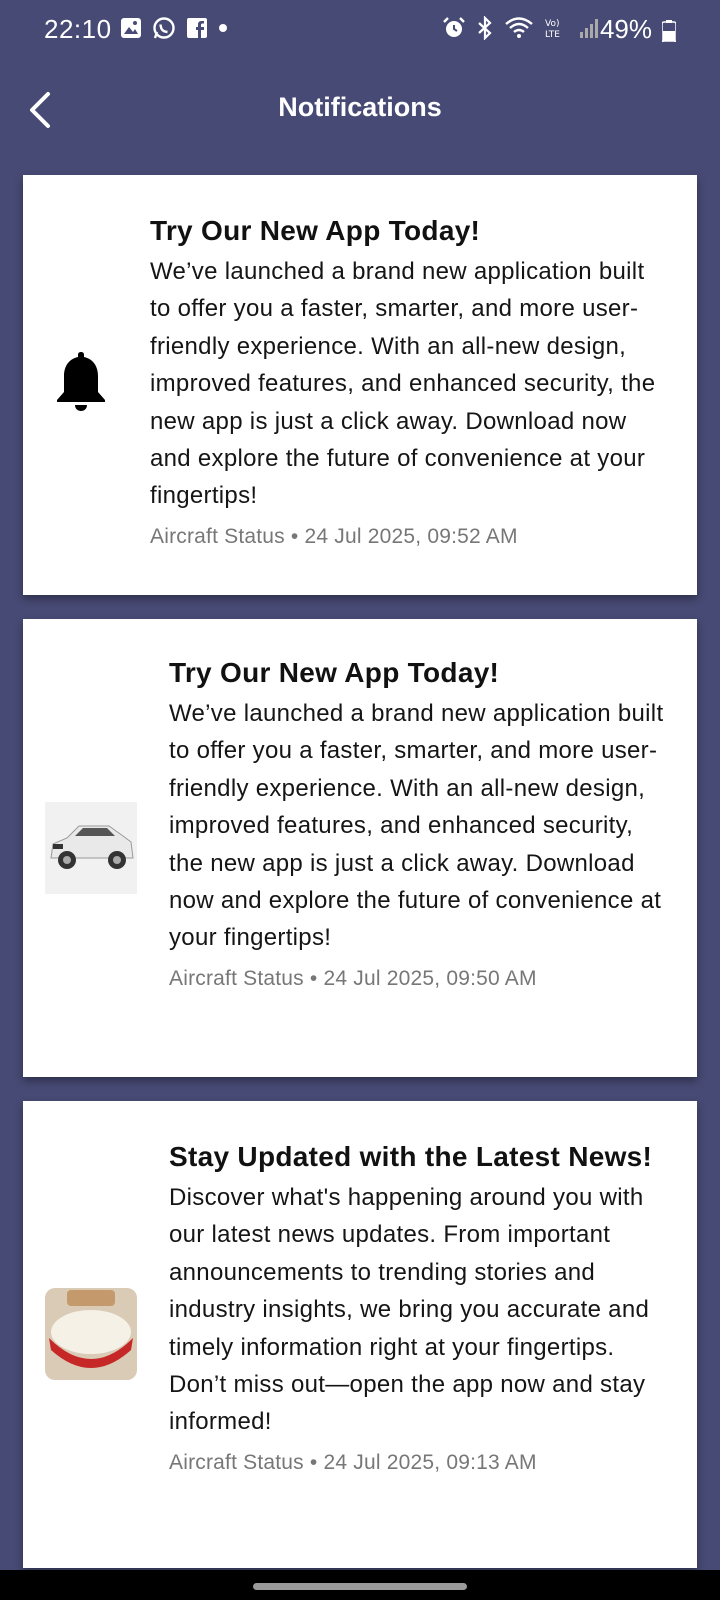 The width and height of the screenshot is (720, 1600). Describe the element at coordinates (360, 31) in the screenshot. I see `status-bar: 22:10 Vo) LTE 49%` at that location.